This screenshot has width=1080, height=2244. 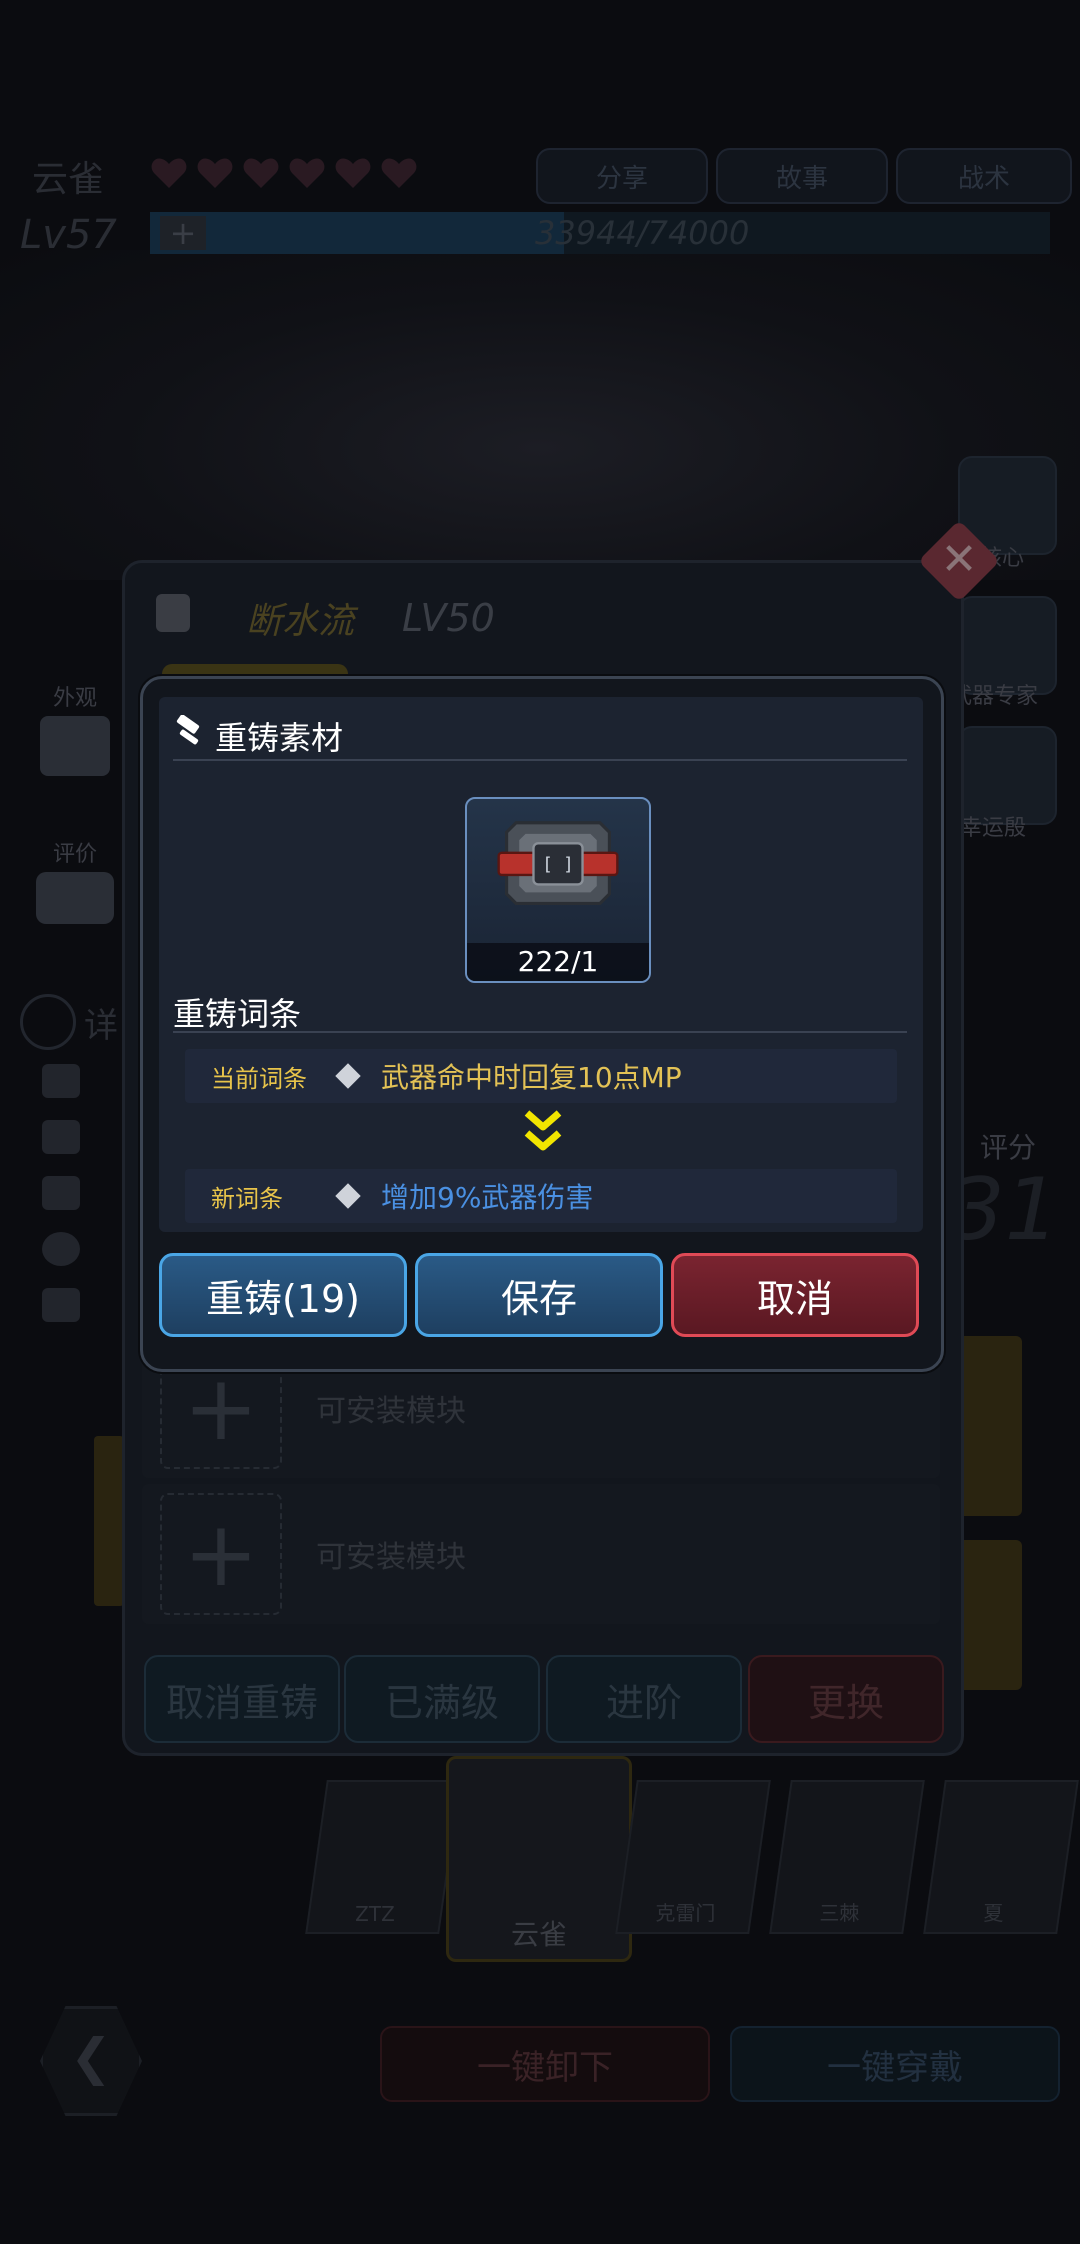 What do you see at coordinates (101, 1026) in the screenshot?
I see `detail-label: 详` at bounding box center [101, 1026].